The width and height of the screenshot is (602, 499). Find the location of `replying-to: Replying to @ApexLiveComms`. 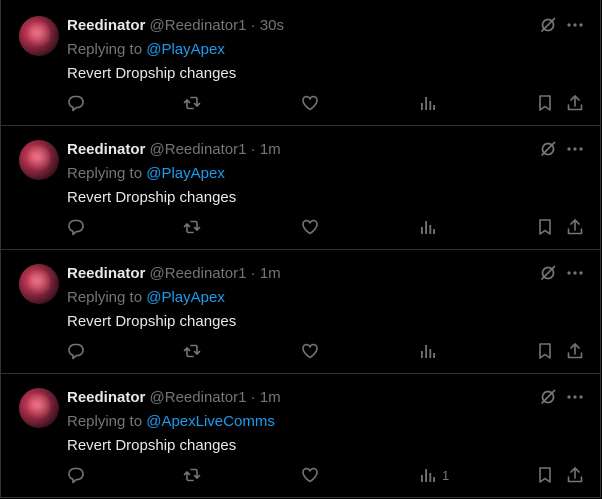

replying-to: Replying to @ApexLiveComms is located at coordinates (171, 422).